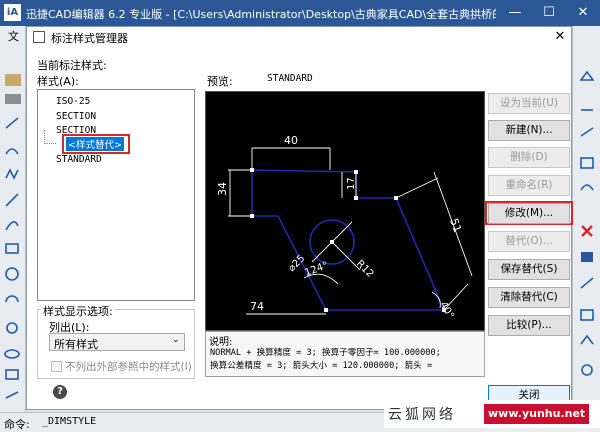 The image size is (600, 432). Describe the element at coordinates (73, 101) in the screenshot. I see `list-item: ISO-25` at that location.